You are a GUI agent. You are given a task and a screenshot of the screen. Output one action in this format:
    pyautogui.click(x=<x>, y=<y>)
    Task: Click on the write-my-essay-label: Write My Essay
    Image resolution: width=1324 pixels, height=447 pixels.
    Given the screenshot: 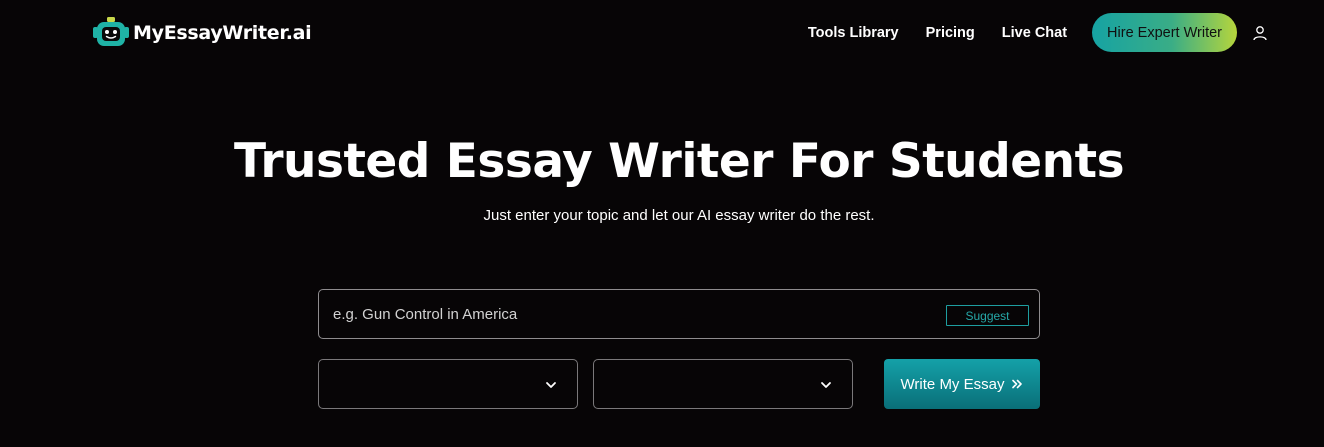 What is the action you would take?
    pyautogui.click(x=952, y=384)
    